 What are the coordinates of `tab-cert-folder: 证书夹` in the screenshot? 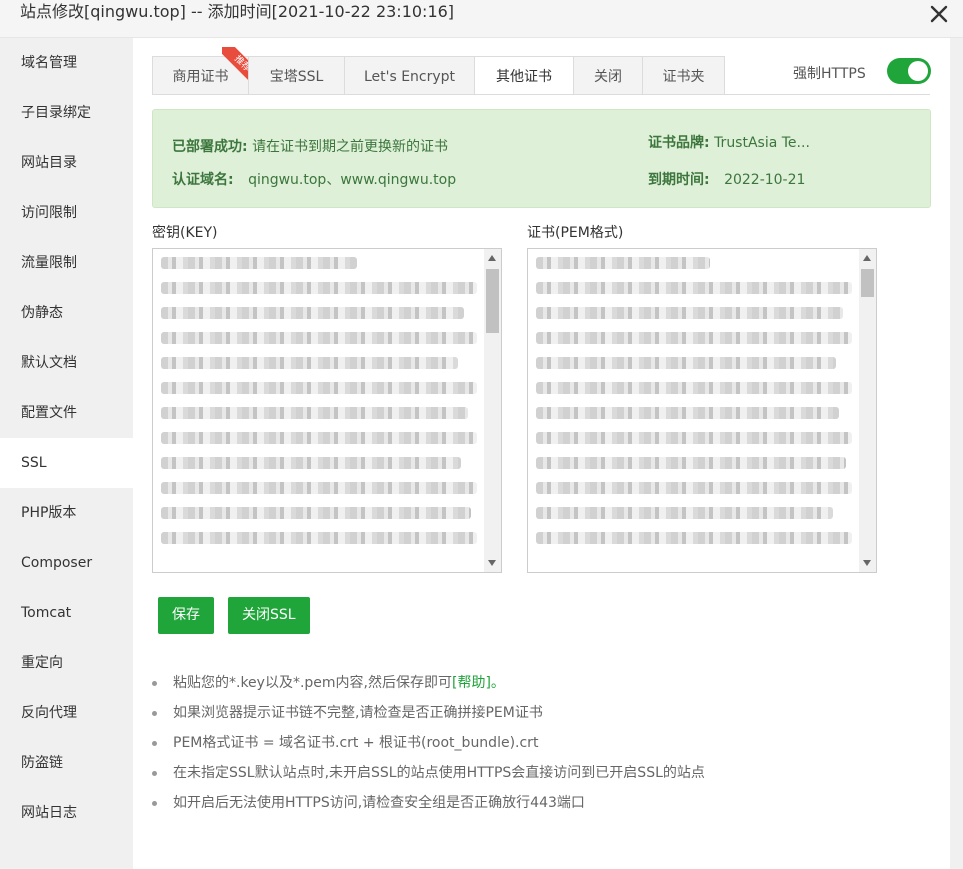 It's located at (683, 75).